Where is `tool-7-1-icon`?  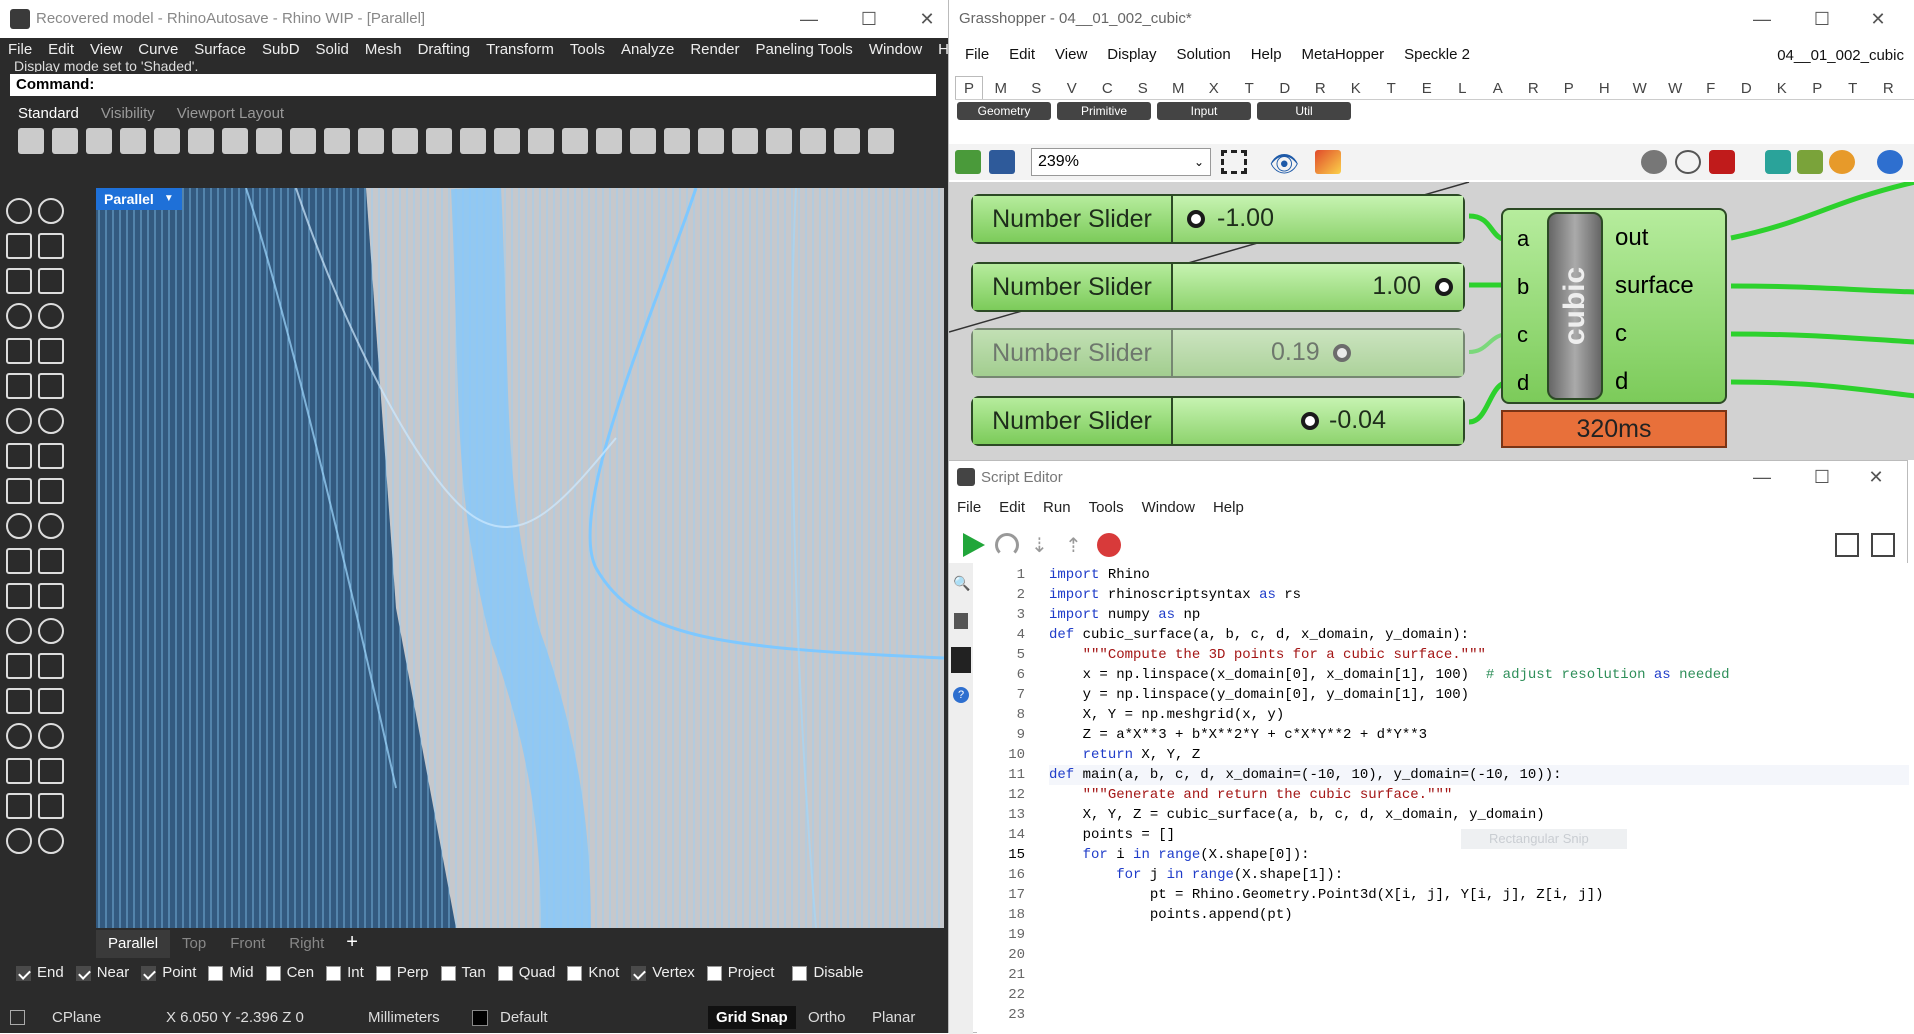
tool-7-1-icon is located at coordinates (51, 456).